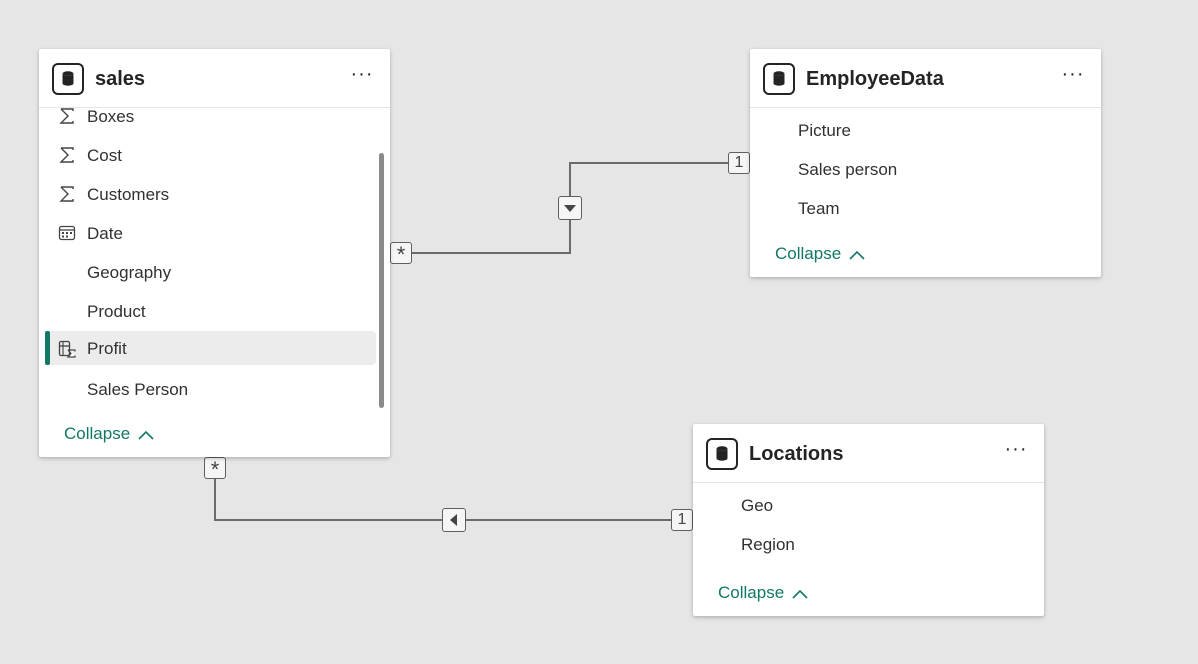 This screenshot has height=664, width=1198. I want to click on field-item-profit: Profit, so click(210, 348).